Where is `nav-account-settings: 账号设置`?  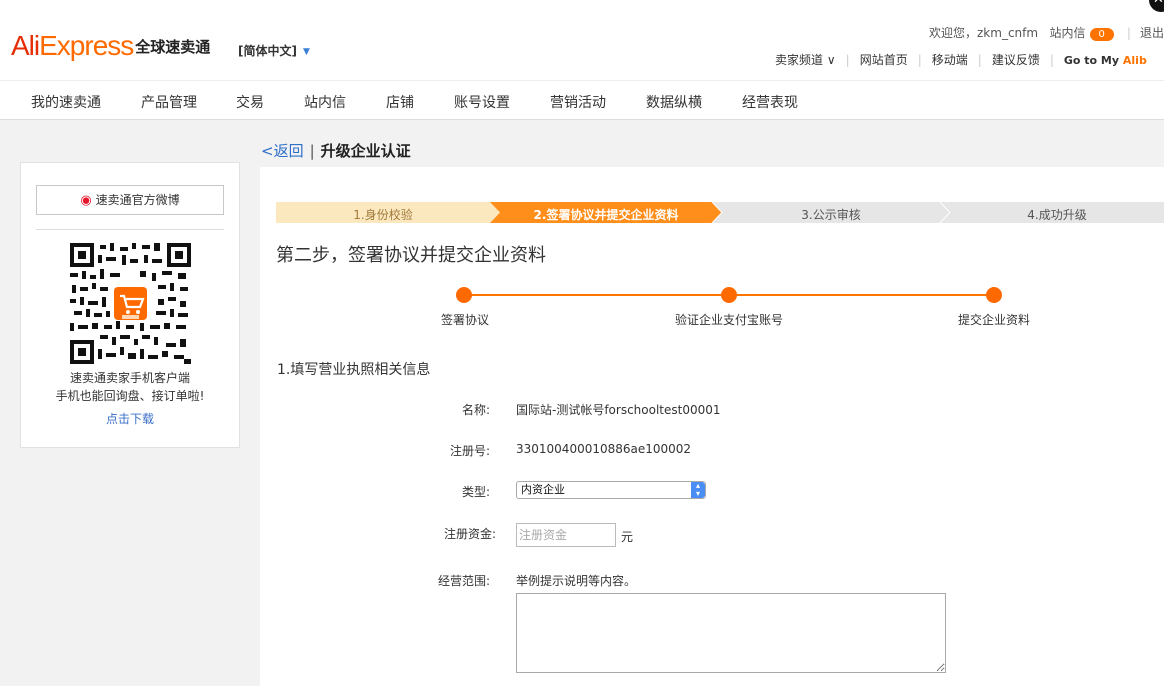
nav-account-settings: 账号设置 is located at coordinates (482, 102).